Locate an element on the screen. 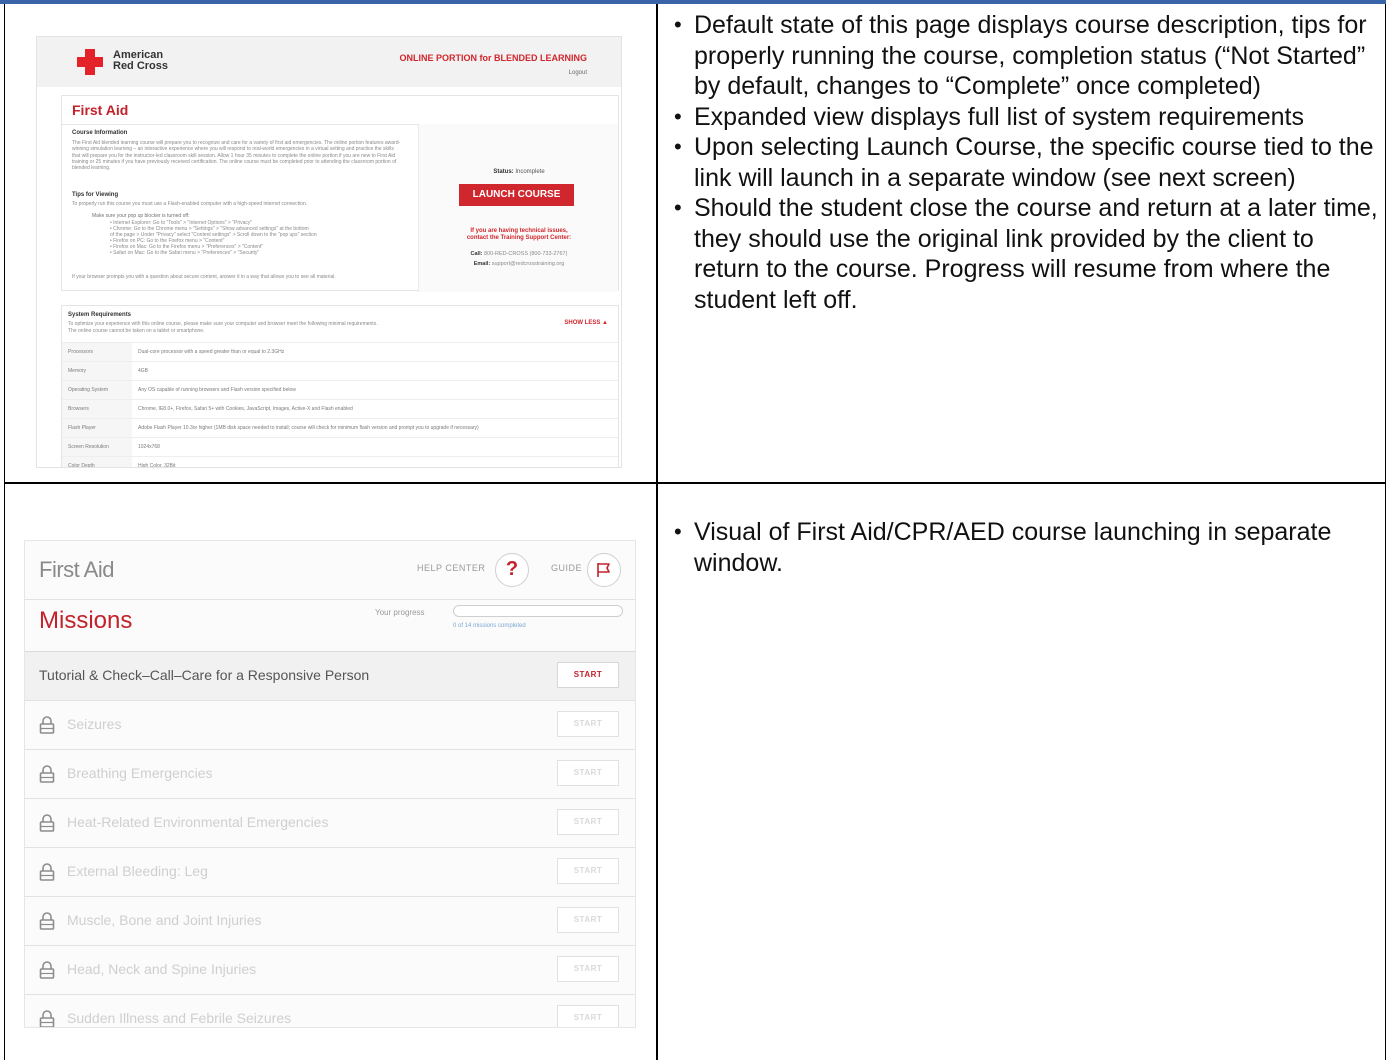  requirement-name: Screen Resolution is located at coordinates (97, 447).